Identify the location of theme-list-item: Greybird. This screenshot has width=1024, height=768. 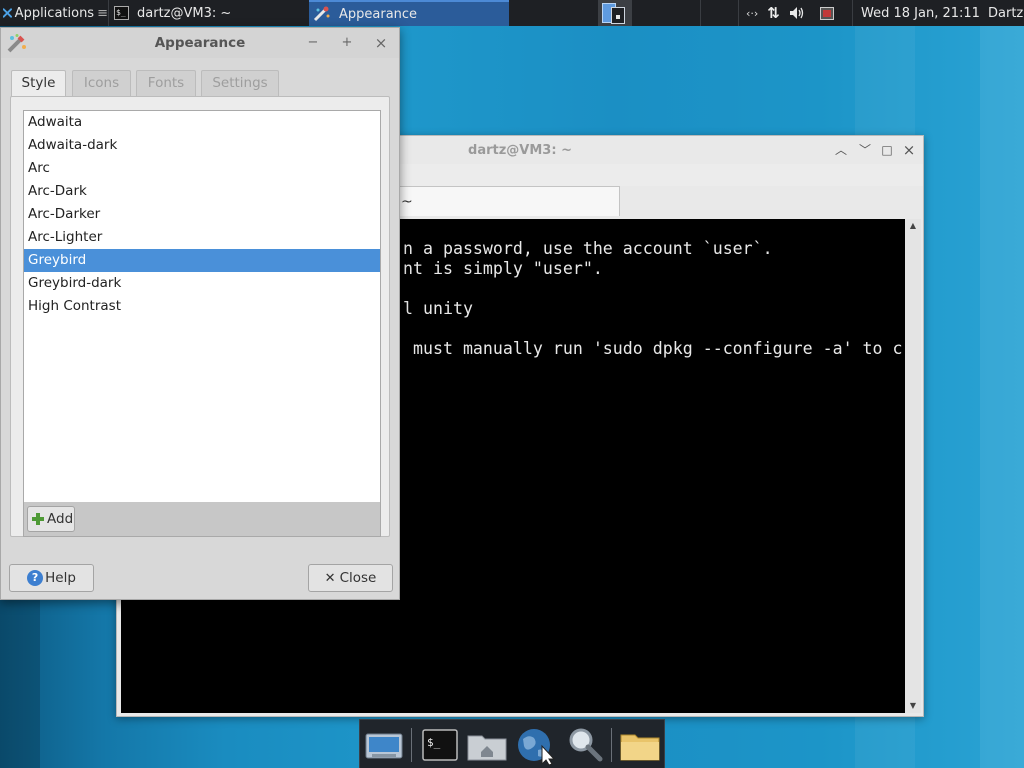
(202, 260).